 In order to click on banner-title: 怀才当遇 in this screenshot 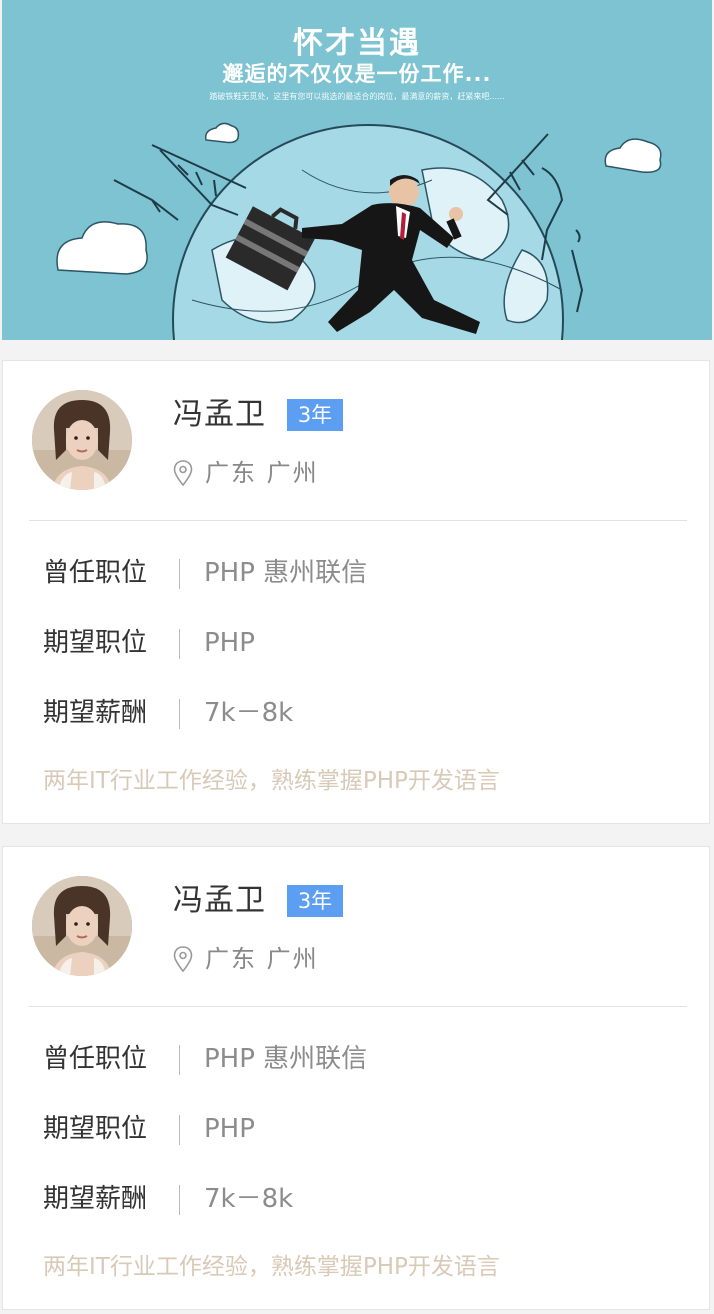, I will do `click(357, 43)`.